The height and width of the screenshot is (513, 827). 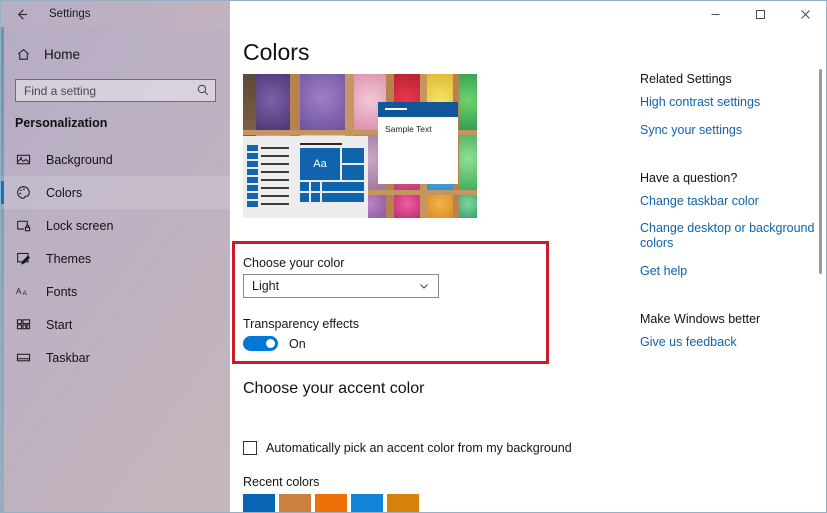 What do you see at coordinates (79, 159) in the screenshot?
I see `sidebar-item-label: Background` at bounding box center [79, 159].